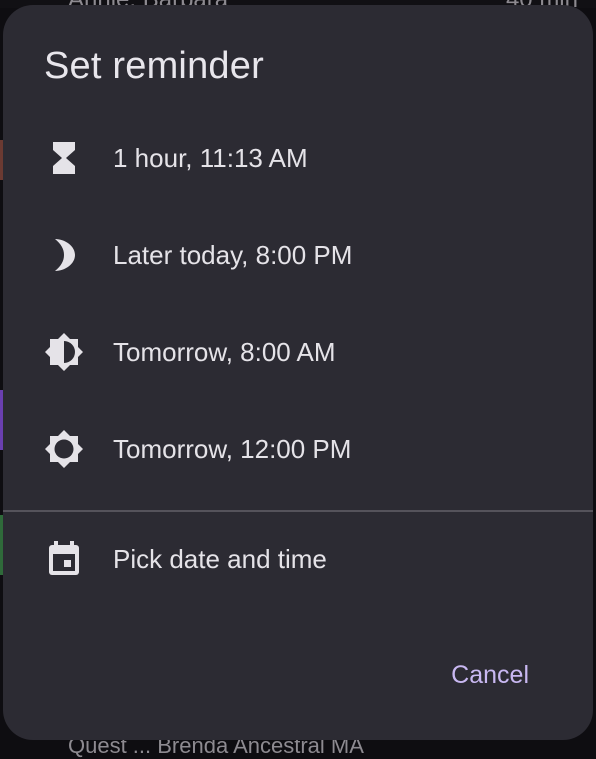 The width and height of the screenshot is (596, 759). Describe the element at coordinates (154, 66) in the screenshot. I see `dialog-title: Set reminder` at that location.